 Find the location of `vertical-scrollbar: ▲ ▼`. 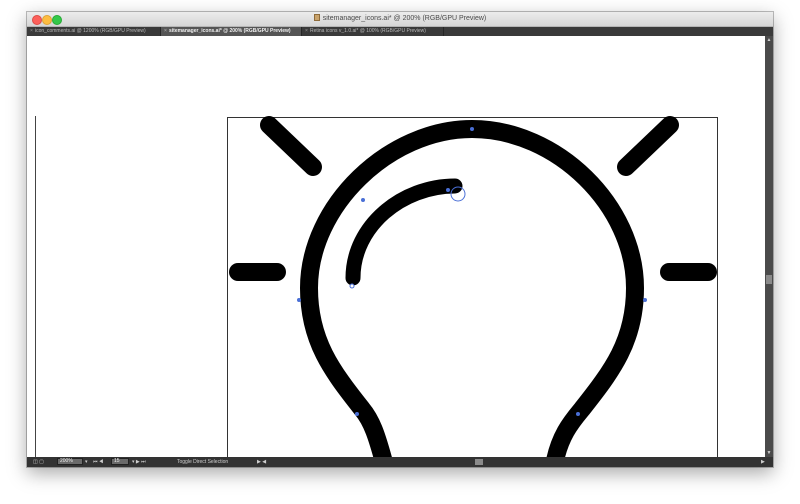

vertical-scrollbar: ▲ ▼ is located at coordinates (769, 246).